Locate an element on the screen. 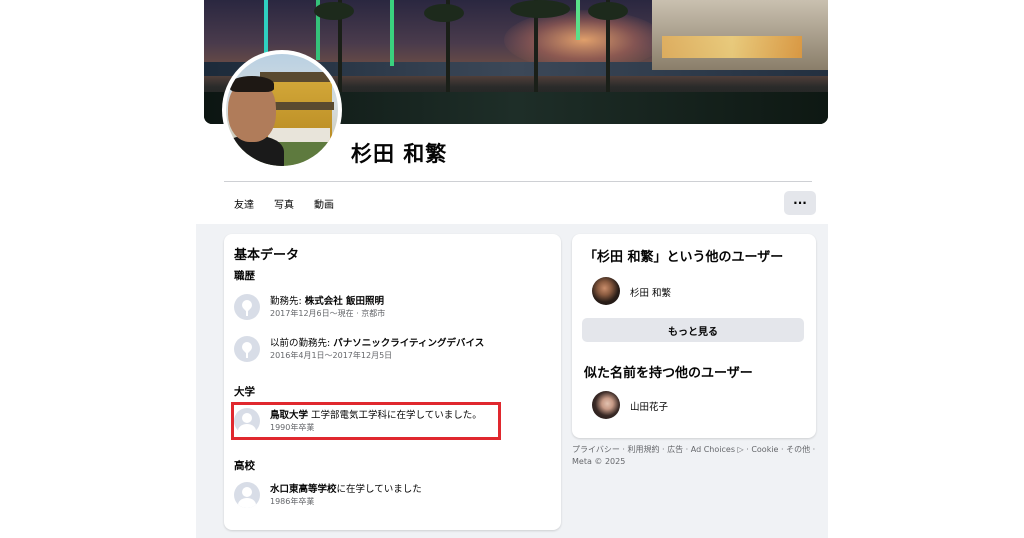 The width and height of the screenshot is (1024, 538). work-org-link: パナソニックライティングデバイス is located at coordinates (408, 343).